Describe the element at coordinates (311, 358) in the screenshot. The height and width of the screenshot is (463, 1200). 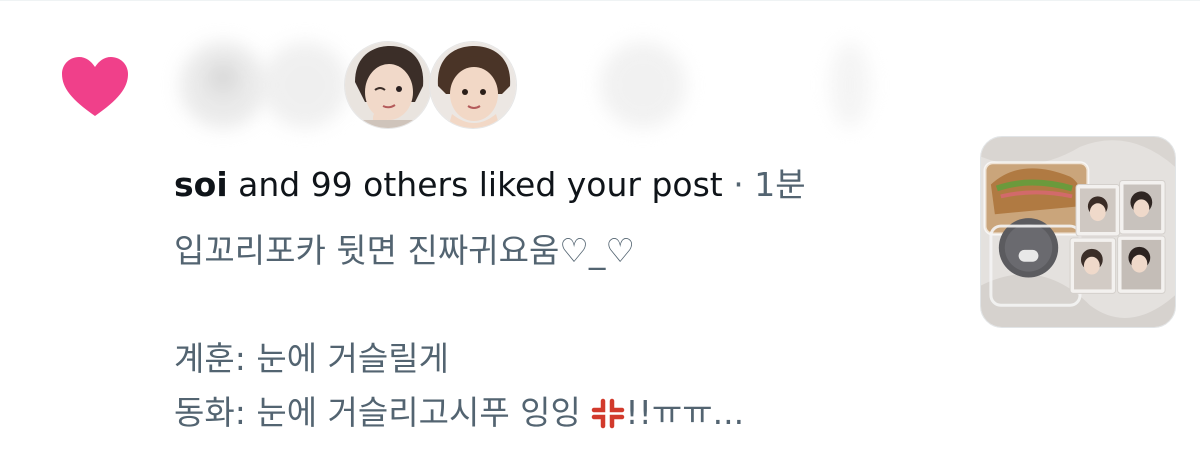
I see `post-line: 계훈: 눈에 거슬릴게` at that location.